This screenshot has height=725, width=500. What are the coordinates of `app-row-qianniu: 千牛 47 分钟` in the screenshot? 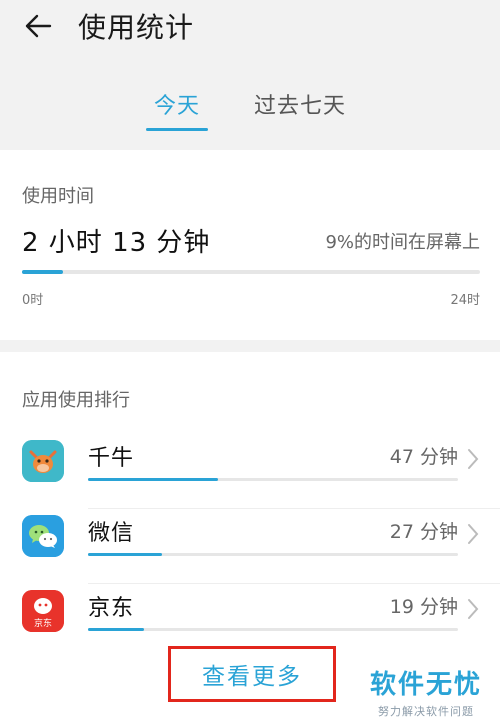 It's located at (250, 471).